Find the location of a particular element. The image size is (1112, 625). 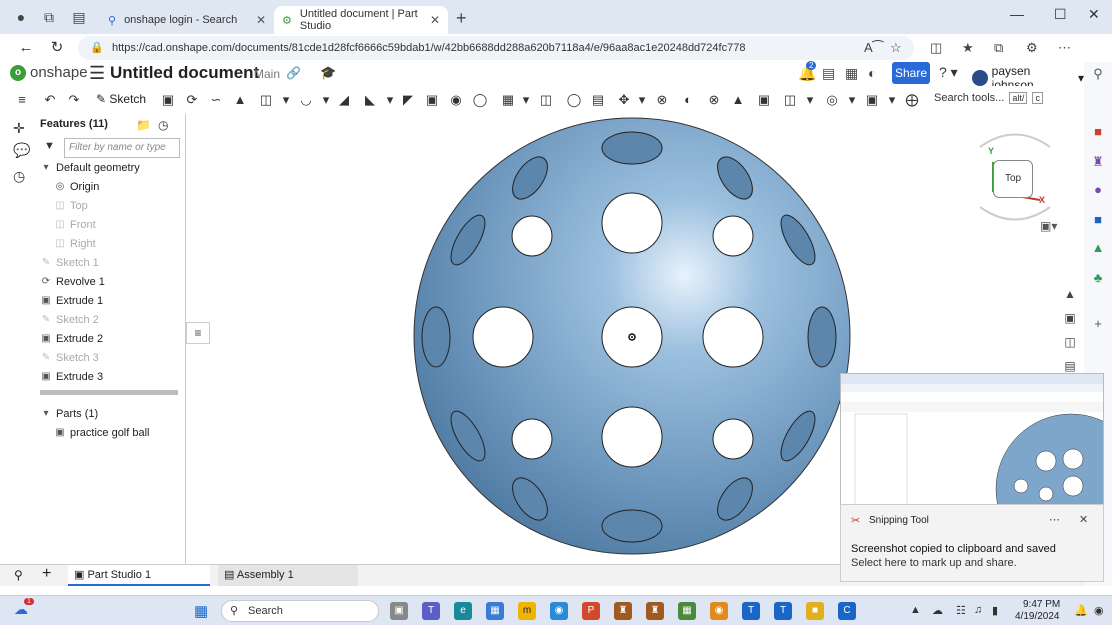

browser-tab-search: ⚲ onshape login - Search ✕ is located at coordinates (187, 20).